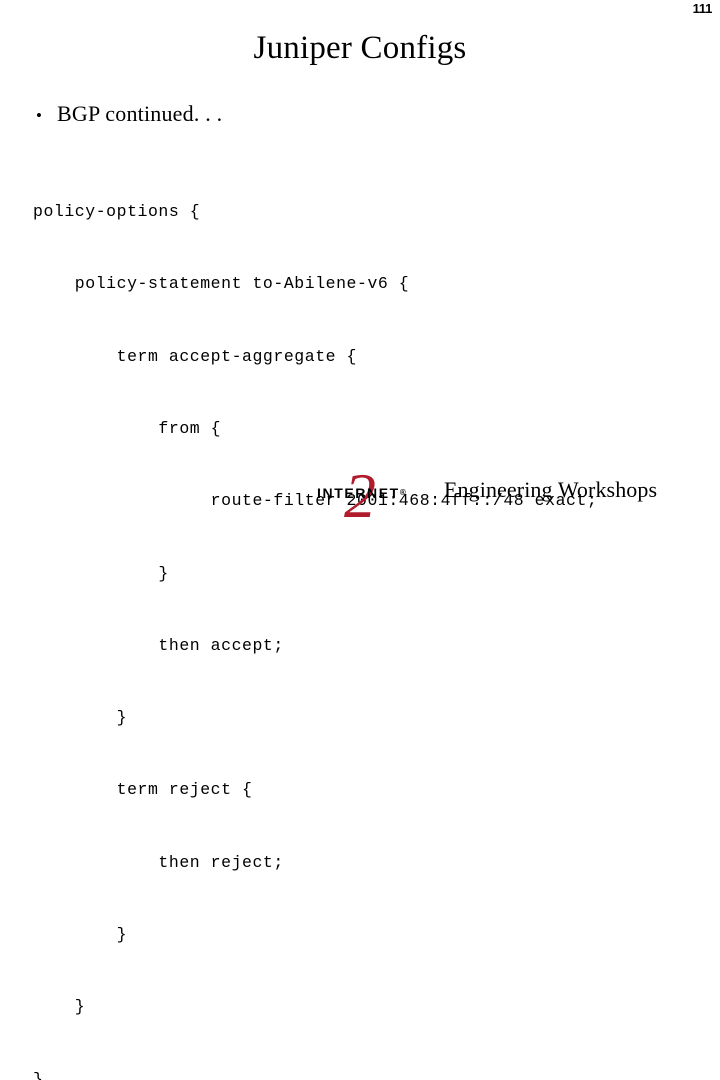 Image resolution: width=720 pixels, height=1080 pixels. What do you see at coordinates (551, 489) in the screenshot?
I see `footer-label: Engineering Workshops` at bounding box center [551, 489].